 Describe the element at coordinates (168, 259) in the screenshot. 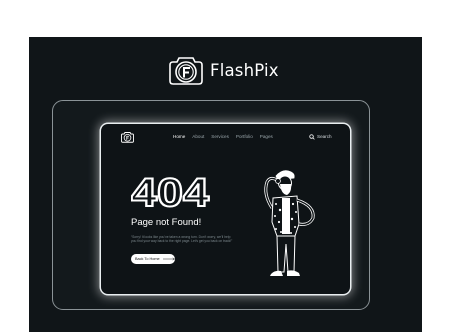

I see `arrow-right-icon` at that location.